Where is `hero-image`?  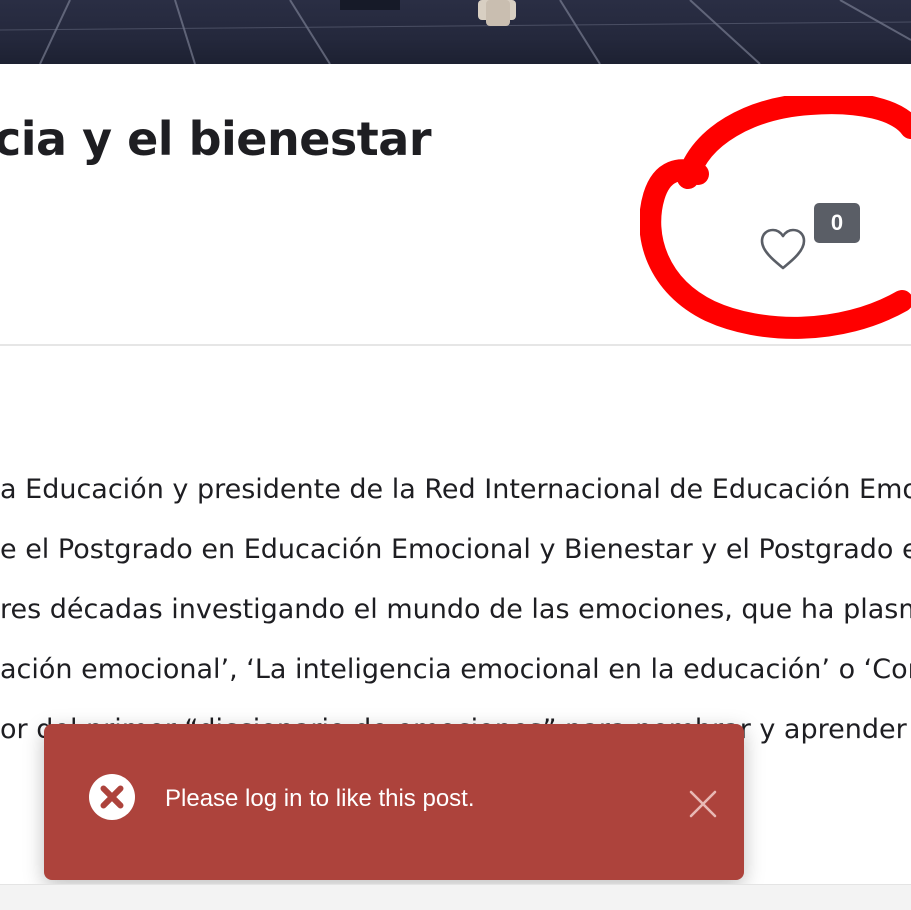 hero-image is located at coordinates (455, 32).